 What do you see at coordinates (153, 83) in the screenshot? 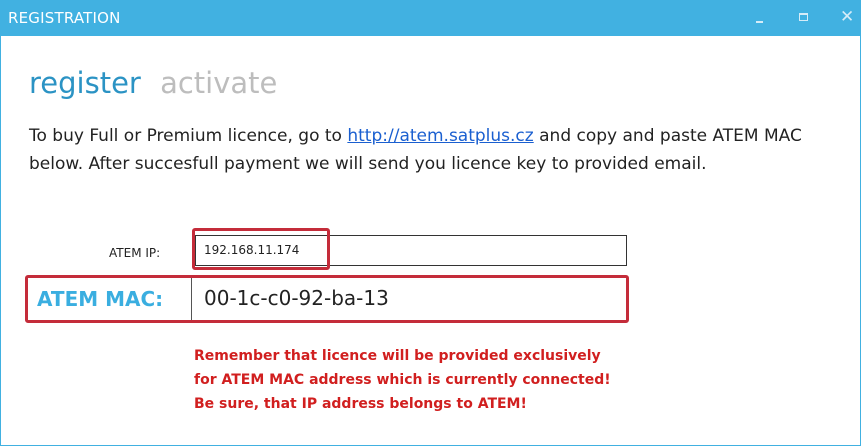
I see `tab-bar: register activate` at bounding box center [153, 83].